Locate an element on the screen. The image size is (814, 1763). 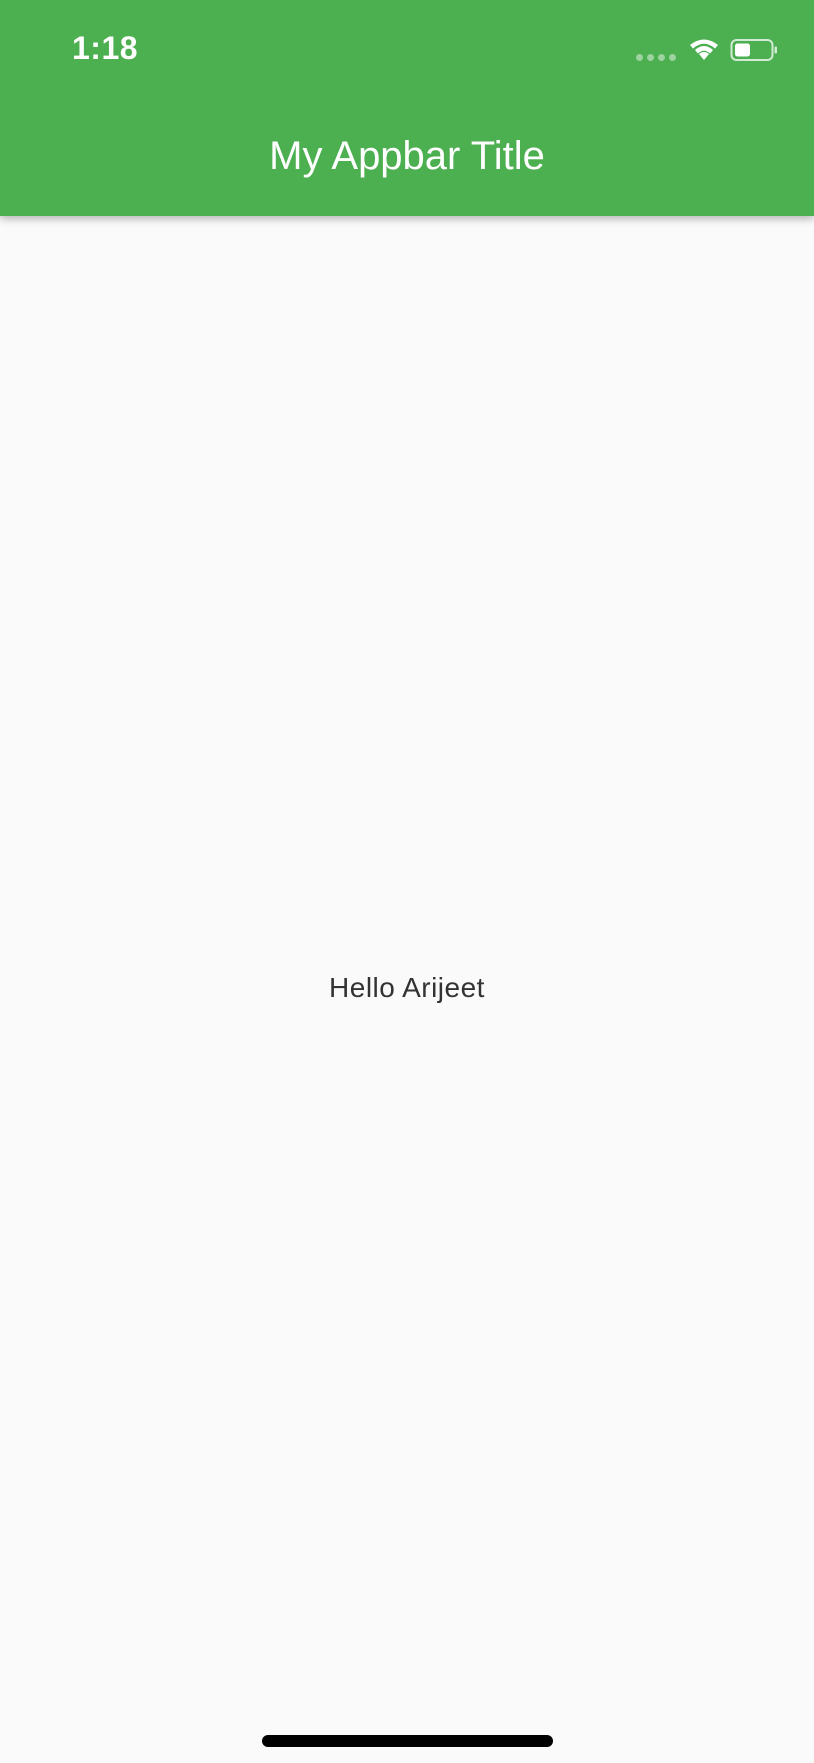
home-indicator is located at coordinates (407, 1741).